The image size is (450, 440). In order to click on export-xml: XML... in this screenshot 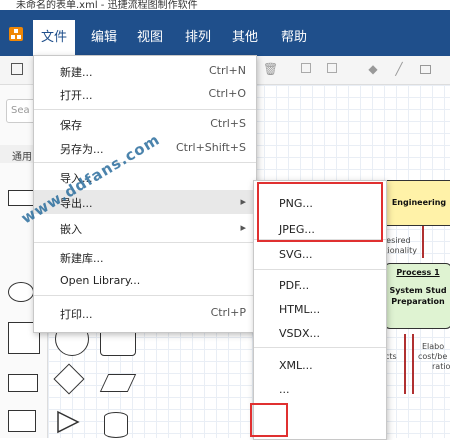, I will do `click(320, 366)`.